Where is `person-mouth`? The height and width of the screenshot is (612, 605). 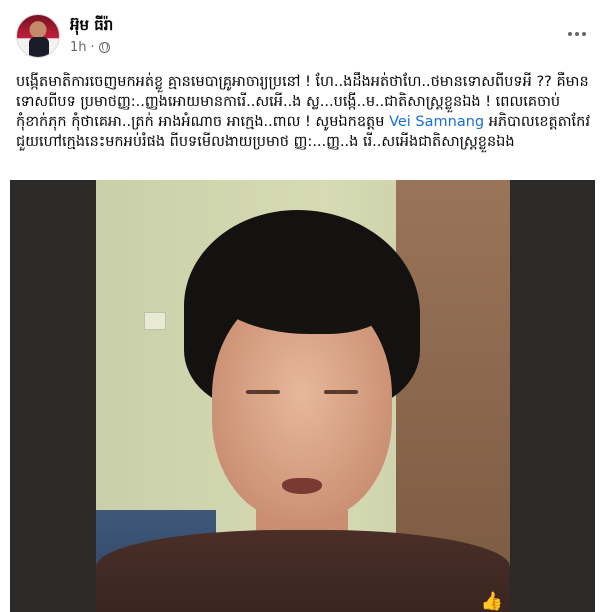 person-mouth is located at coordinates (302, 486).